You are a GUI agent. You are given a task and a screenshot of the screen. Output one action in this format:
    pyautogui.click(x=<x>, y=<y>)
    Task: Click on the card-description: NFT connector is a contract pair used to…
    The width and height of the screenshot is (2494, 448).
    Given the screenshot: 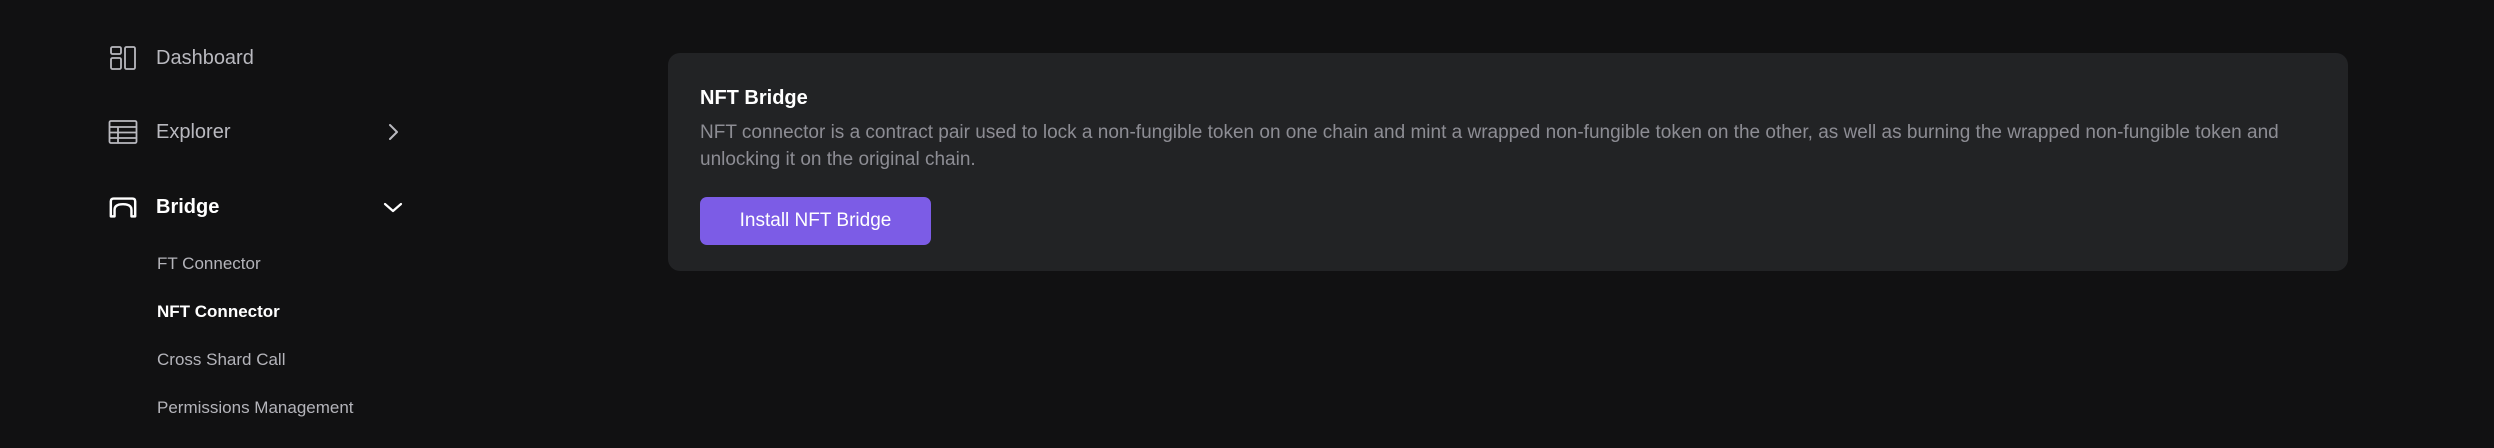 What is the action you would take?
    pyautogui.click(x=1489, y=146)
    